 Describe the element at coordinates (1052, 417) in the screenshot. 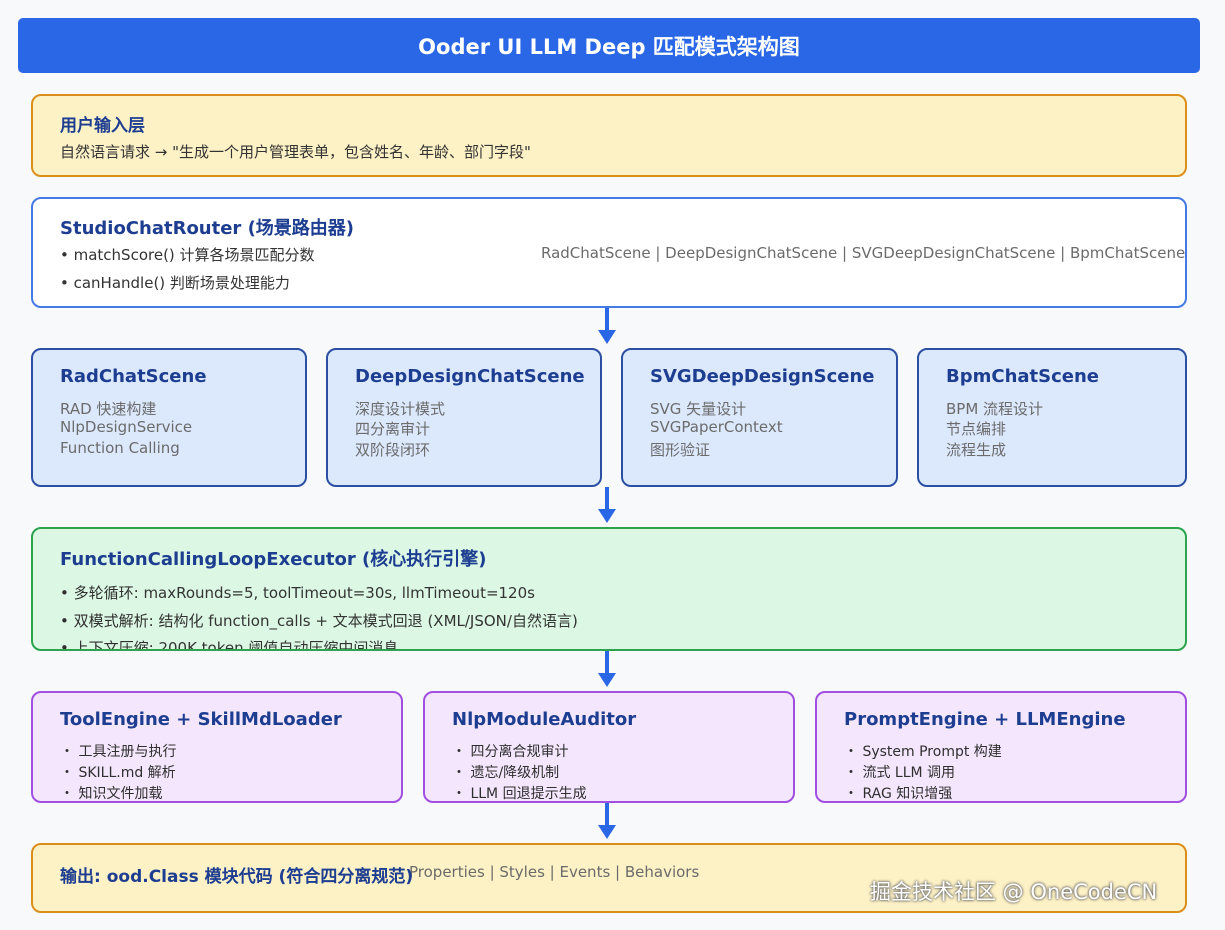

I see `scene-box-bpm: BpmChatScene BPM 流程设计 节点编排 流程生成` at that location.